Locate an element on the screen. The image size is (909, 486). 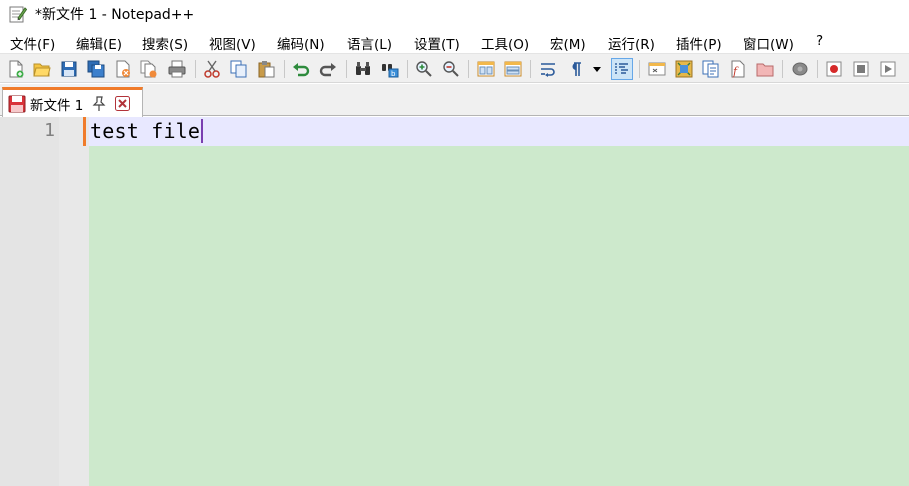
doc-map-icon is located at coordinates (684, 69).